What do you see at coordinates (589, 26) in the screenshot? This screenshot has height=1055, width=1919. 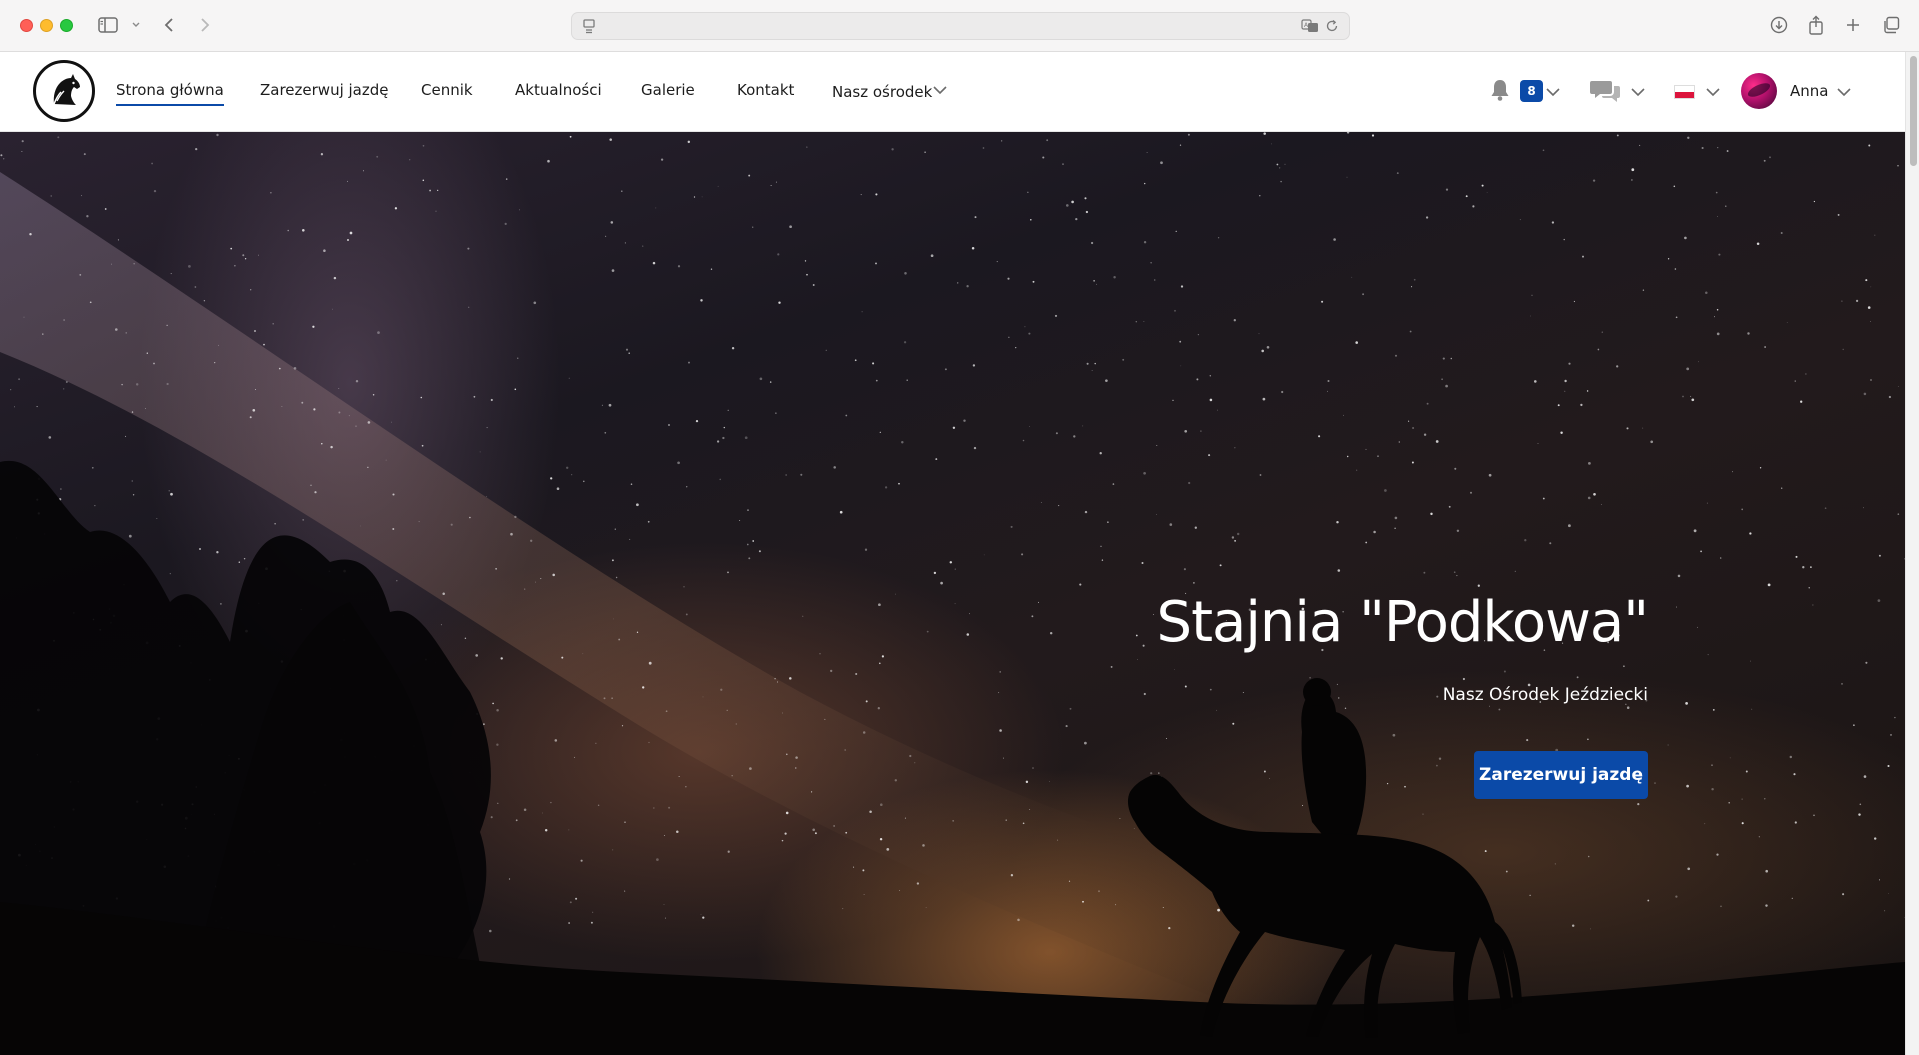 I see `page-icon` at bounding box center [589, 26].